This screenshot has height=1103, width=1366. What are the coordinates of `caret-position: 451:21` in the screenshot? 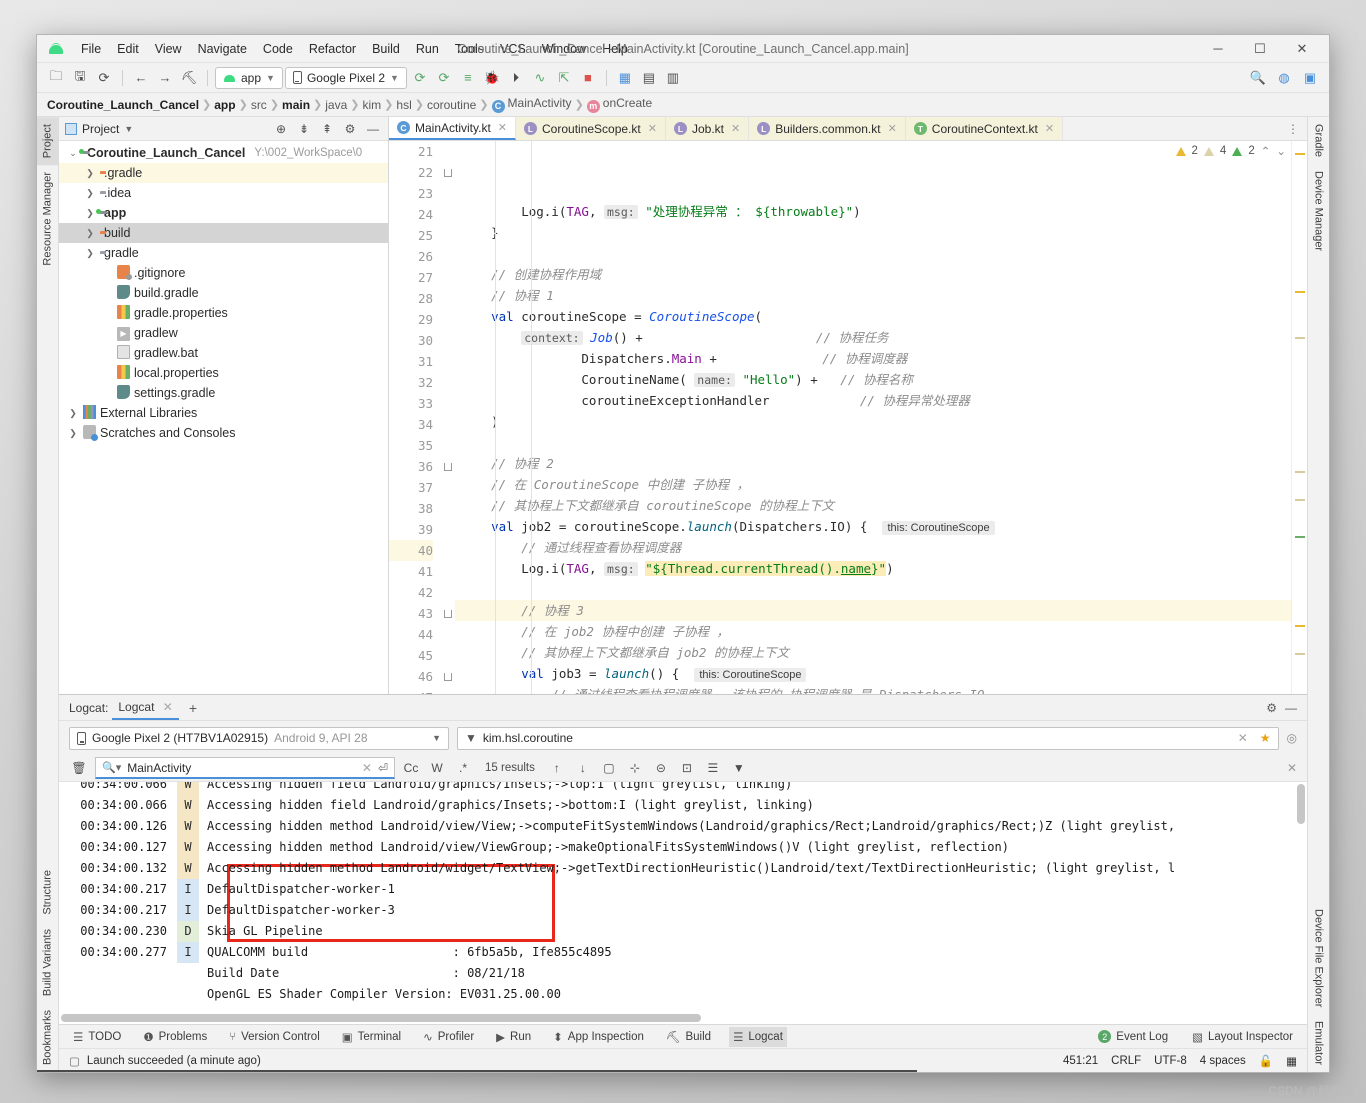 It's located at (1080, 1061).